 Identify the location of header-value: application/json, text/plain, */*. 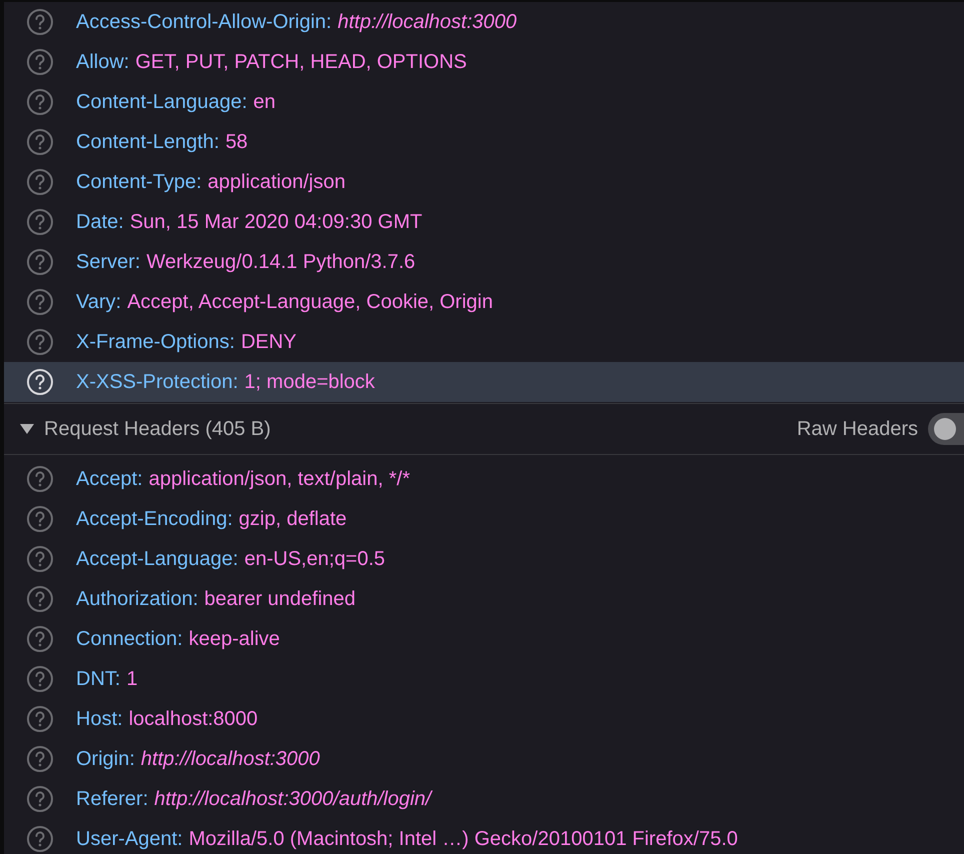
(279, 479).